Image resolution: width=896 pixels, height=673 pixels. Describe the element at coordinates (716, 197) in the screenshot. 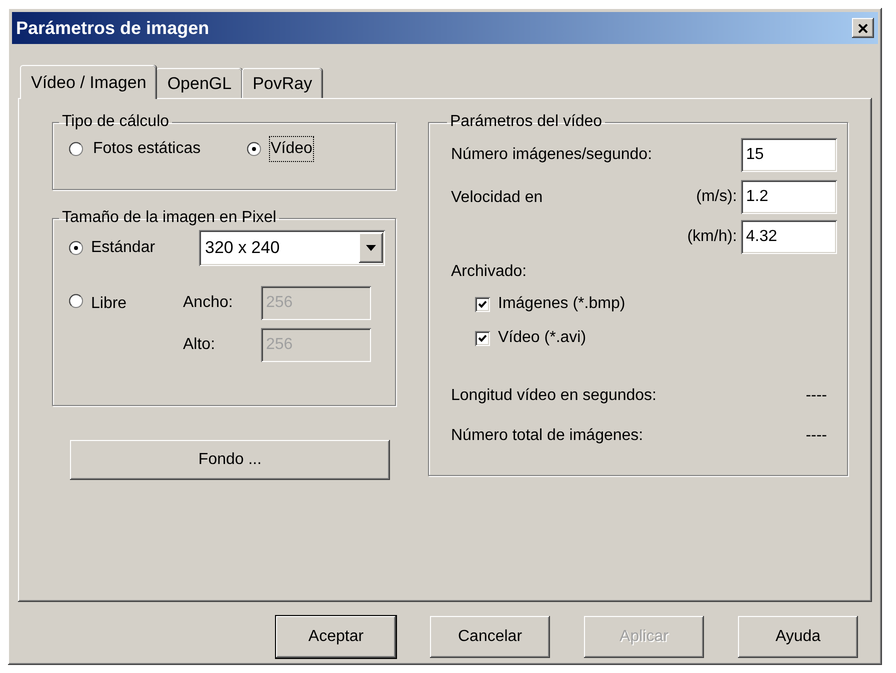

I see `unit-label: (m/s):` at that location.